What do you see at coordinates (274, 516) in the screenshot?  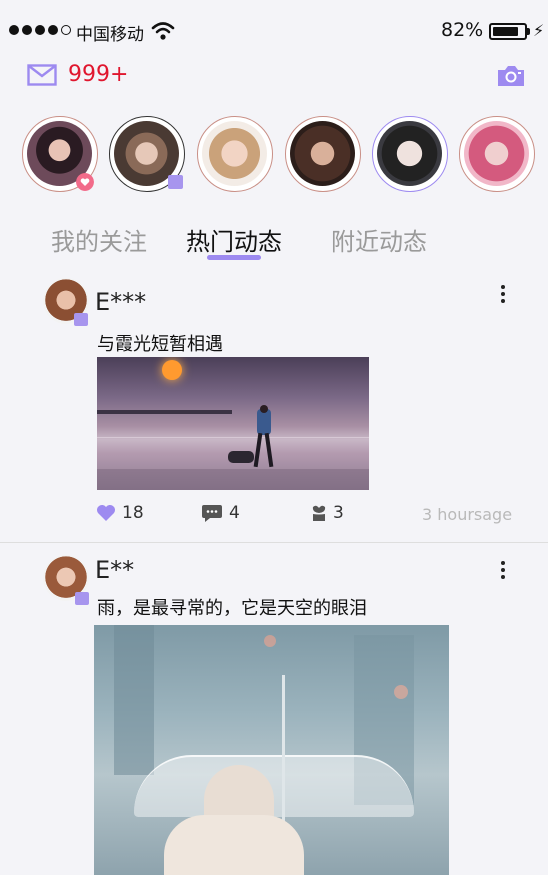 I see `post-actions: 18 4 3 3 hoursage` at bounding box center [274, 516].